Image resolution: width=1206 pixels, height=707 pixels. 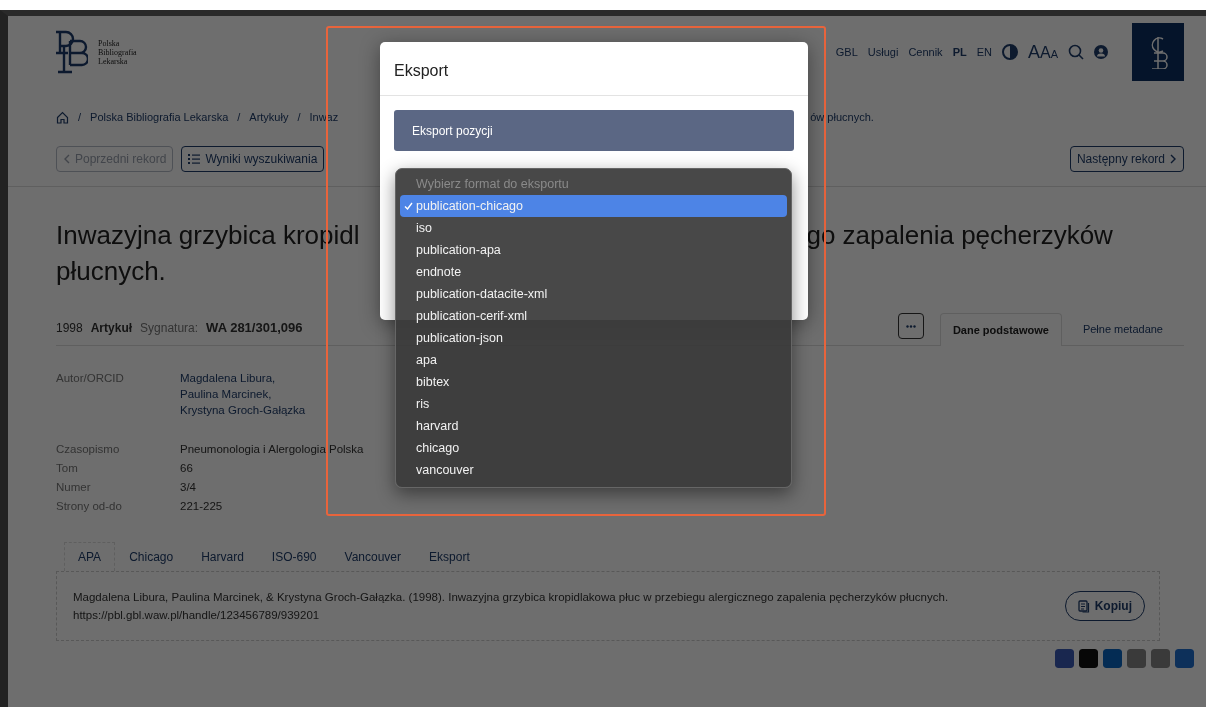 I want to click on menu-option: apa, so click(x=593, y=360).